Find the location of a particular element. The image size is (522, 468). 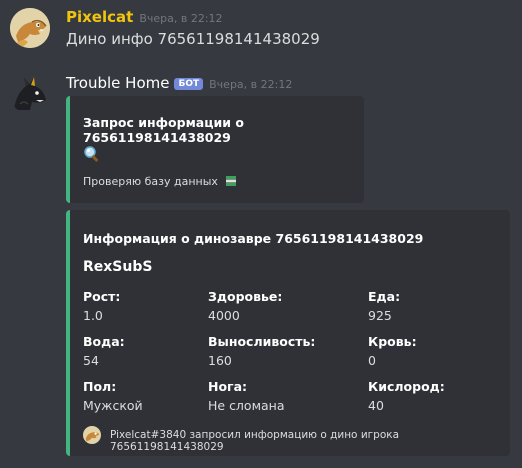

field-name: Нога: is located at coordinates (228, 386).